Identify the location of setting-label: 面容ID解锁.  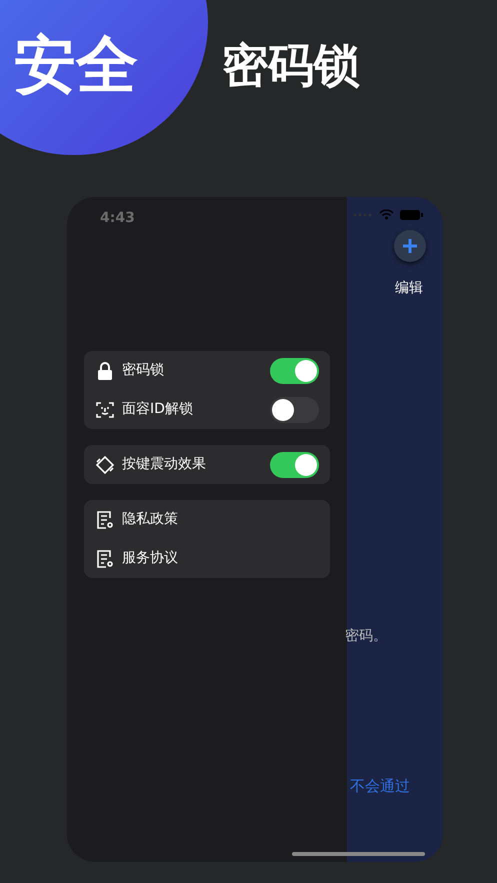
(158, 409).